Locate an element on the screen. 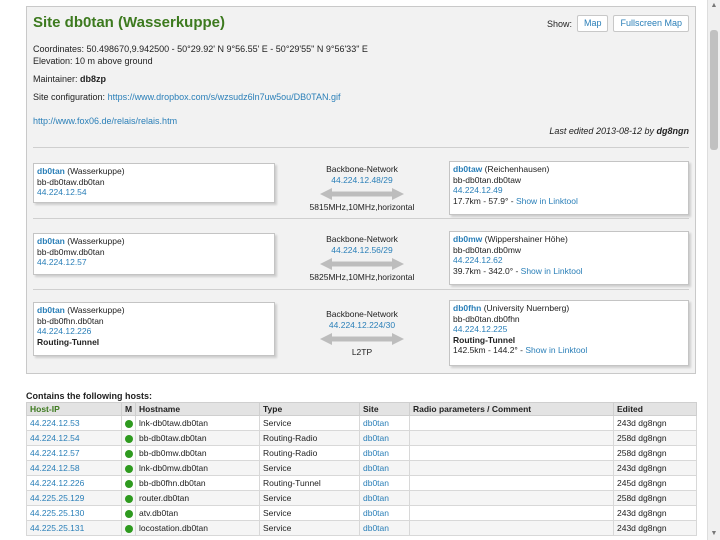  left-hostname: bb-db0taw.db0tan is located at coordinates (71, 181).